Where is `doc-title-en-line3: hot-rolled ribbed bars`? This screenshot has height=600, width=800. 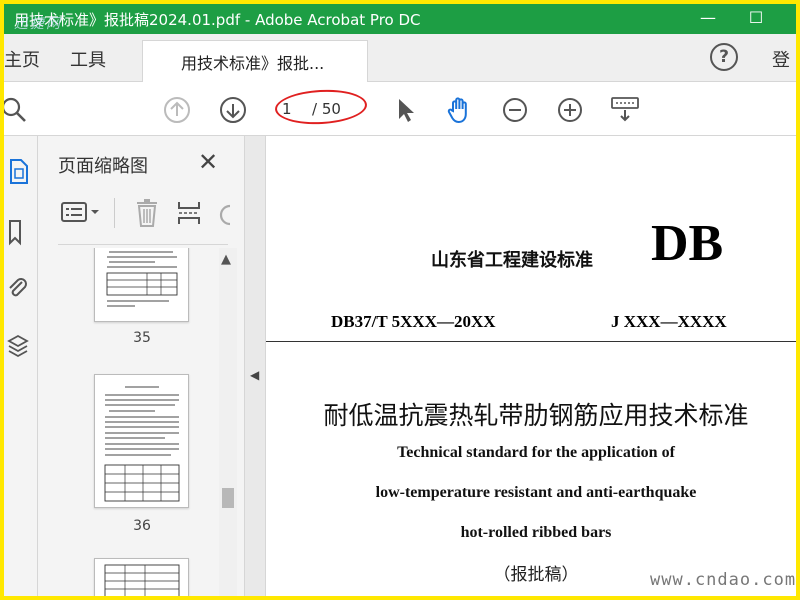
doc-title-en-line3: hot-rolled ribbed bars is located at coordinates (536, 532).